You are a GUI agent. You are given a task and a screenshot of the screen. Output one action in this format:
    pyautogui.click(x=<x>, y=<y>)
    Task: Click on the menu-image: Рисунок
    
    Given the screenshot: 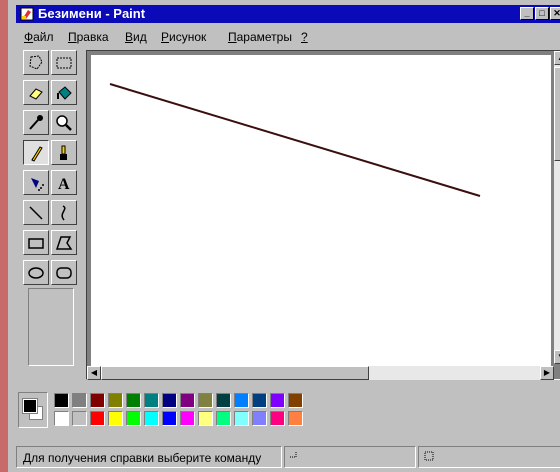 What is the action you would take?
    pyautogui.click(x=183, y=37)
    